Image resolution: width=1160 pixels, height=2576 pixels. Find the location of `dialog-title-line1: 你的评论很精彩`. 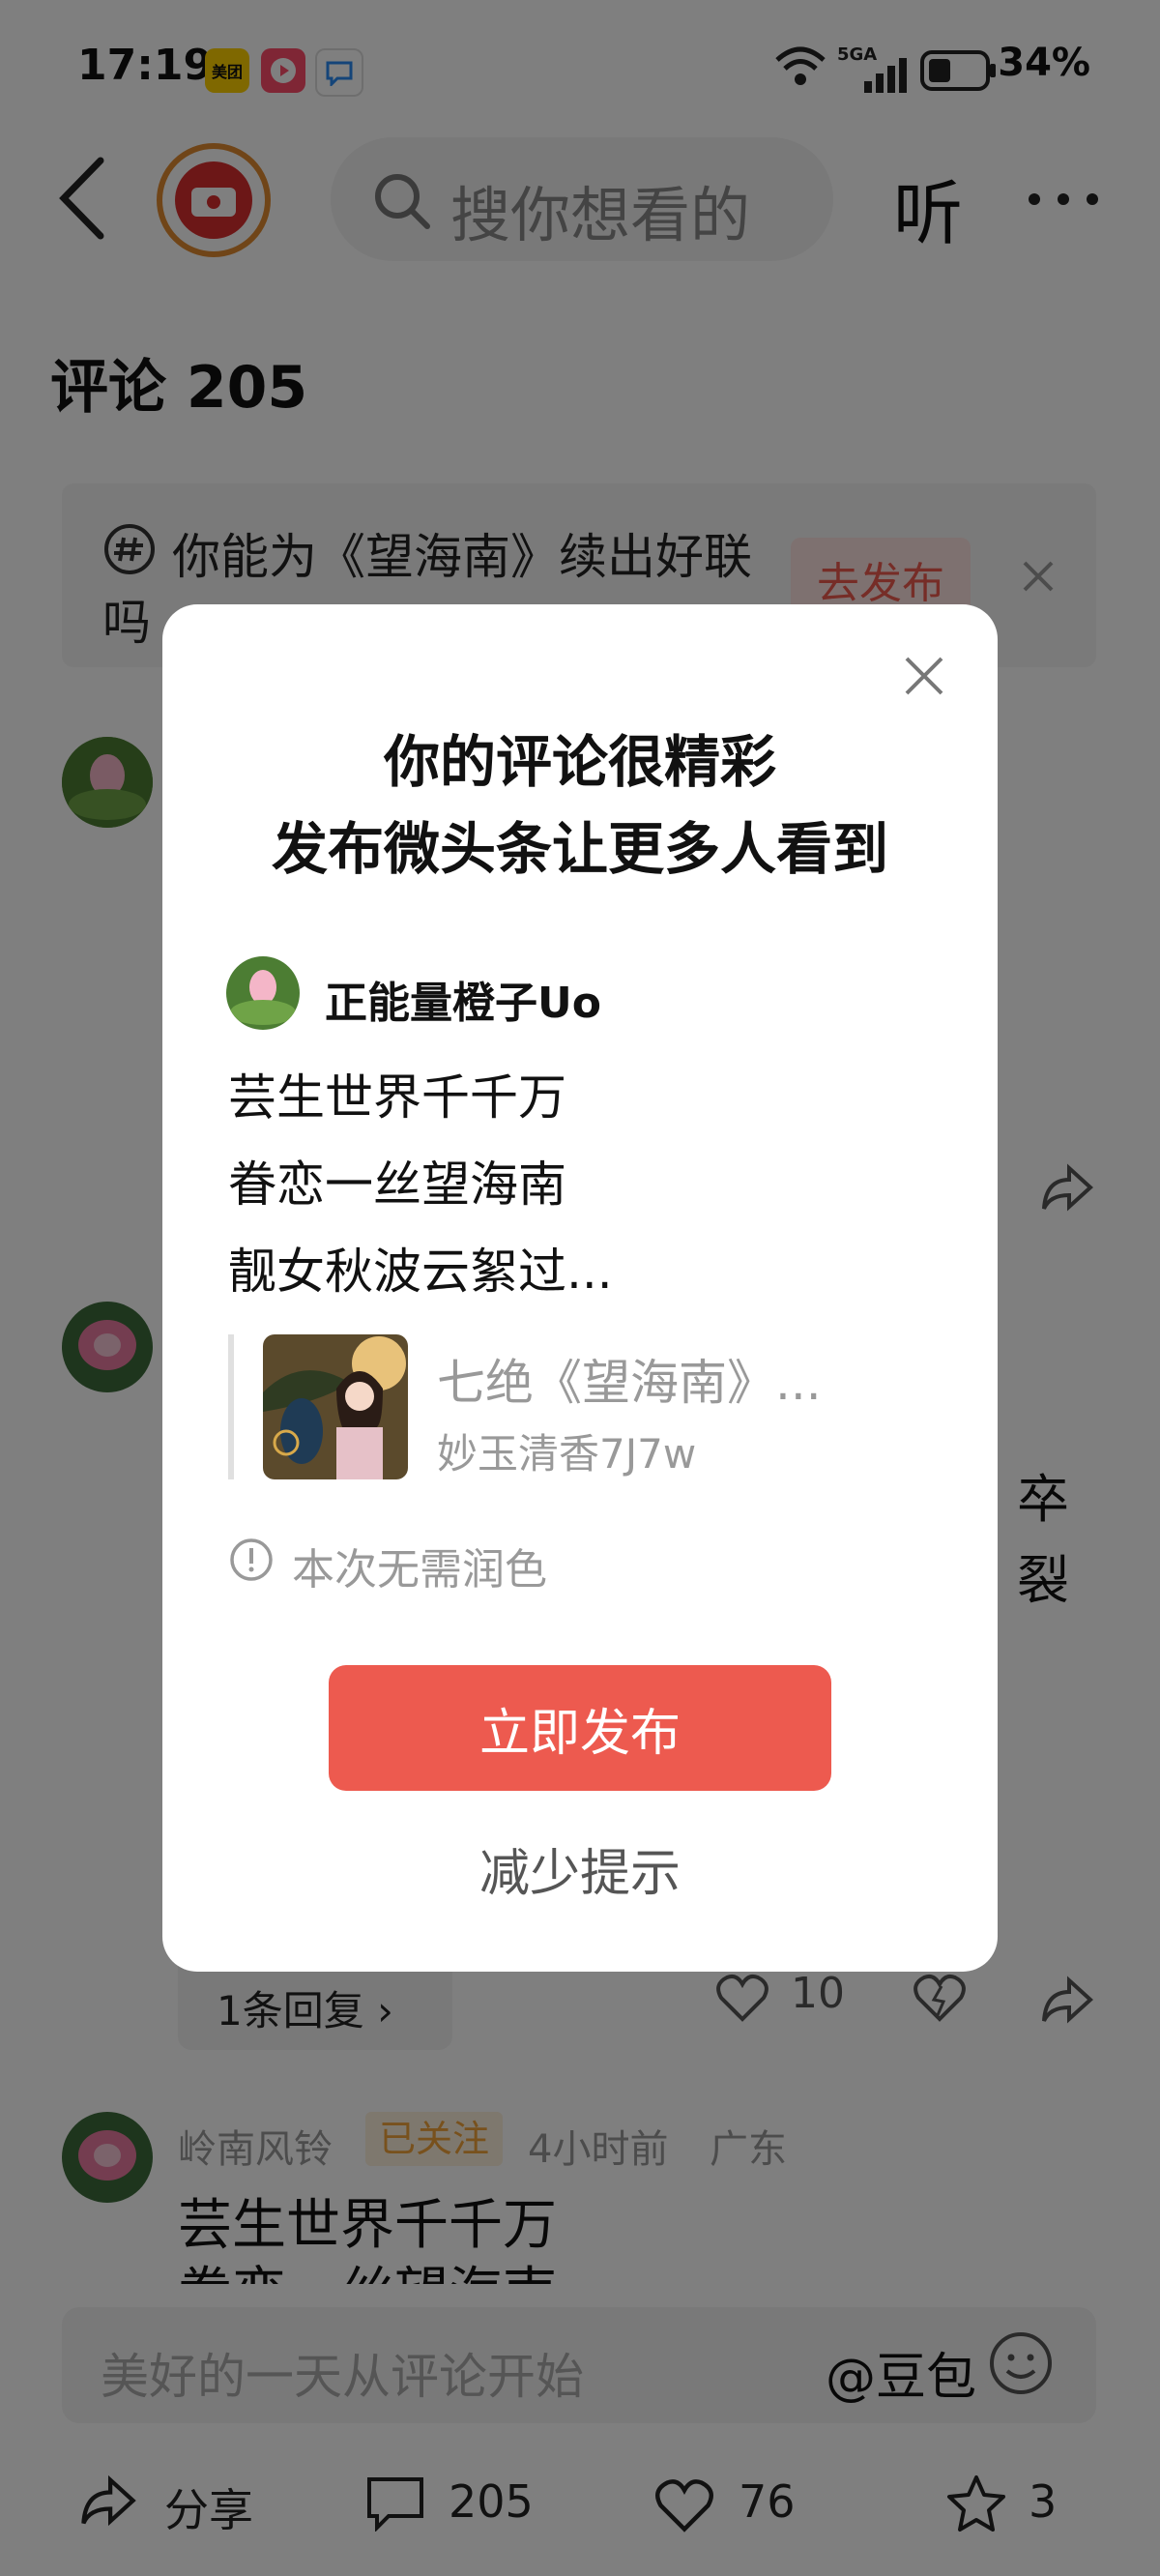

dialog-title-line1: 你的评论很精彩 is located at coordinates (579, 762).